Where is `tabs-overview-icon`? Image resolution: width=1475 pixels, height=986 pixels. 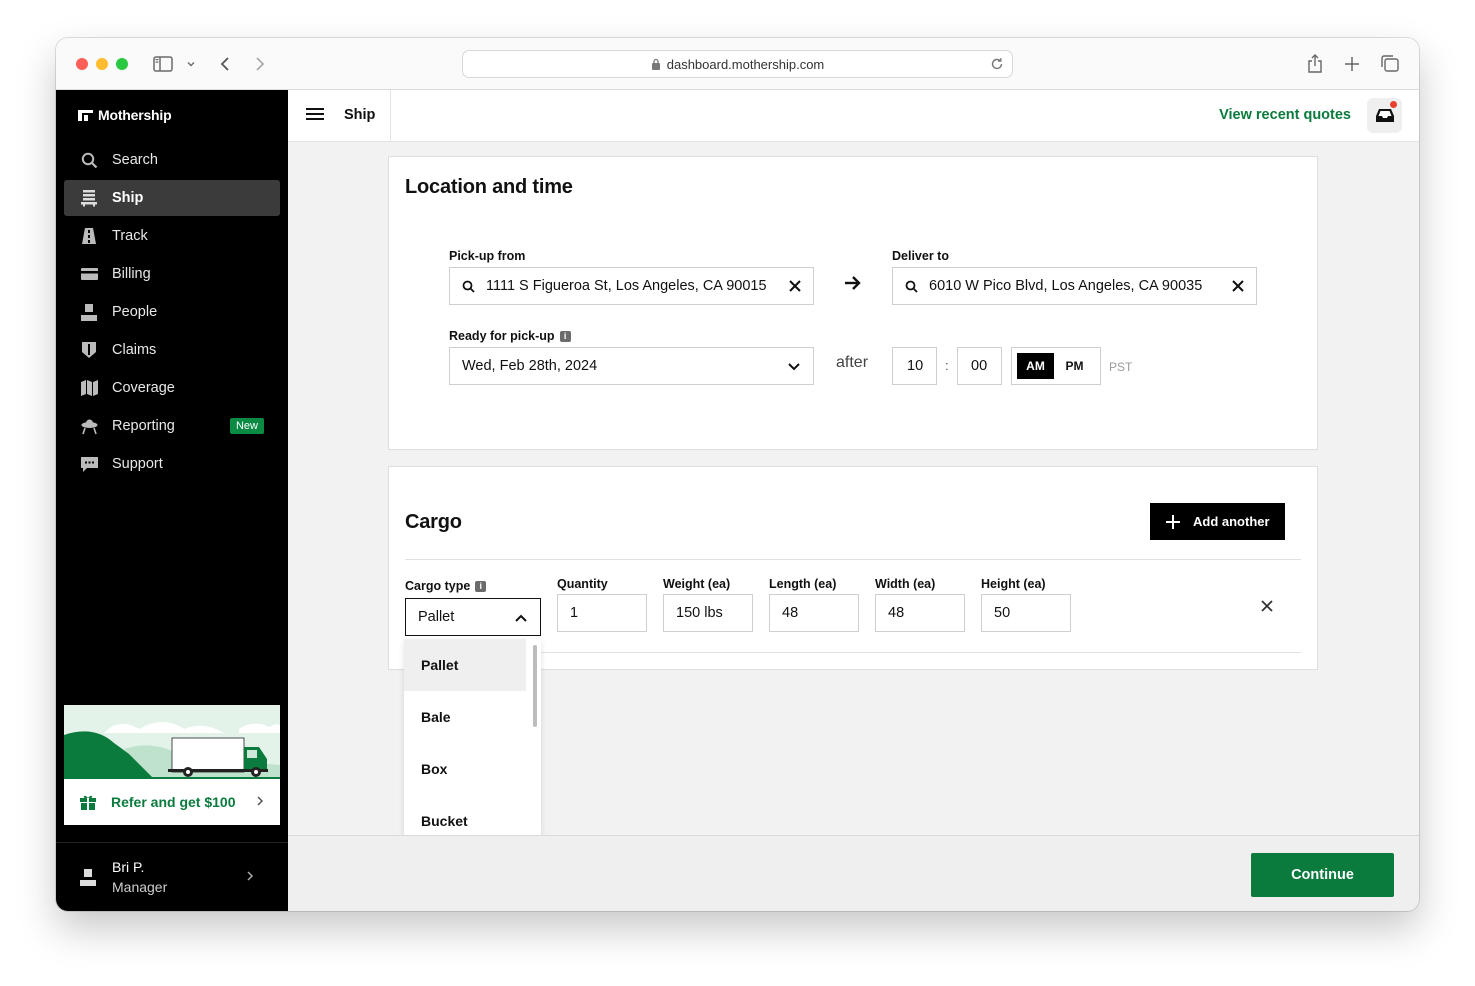 tabs-overview-icon is located at coordinates (1390, 64).